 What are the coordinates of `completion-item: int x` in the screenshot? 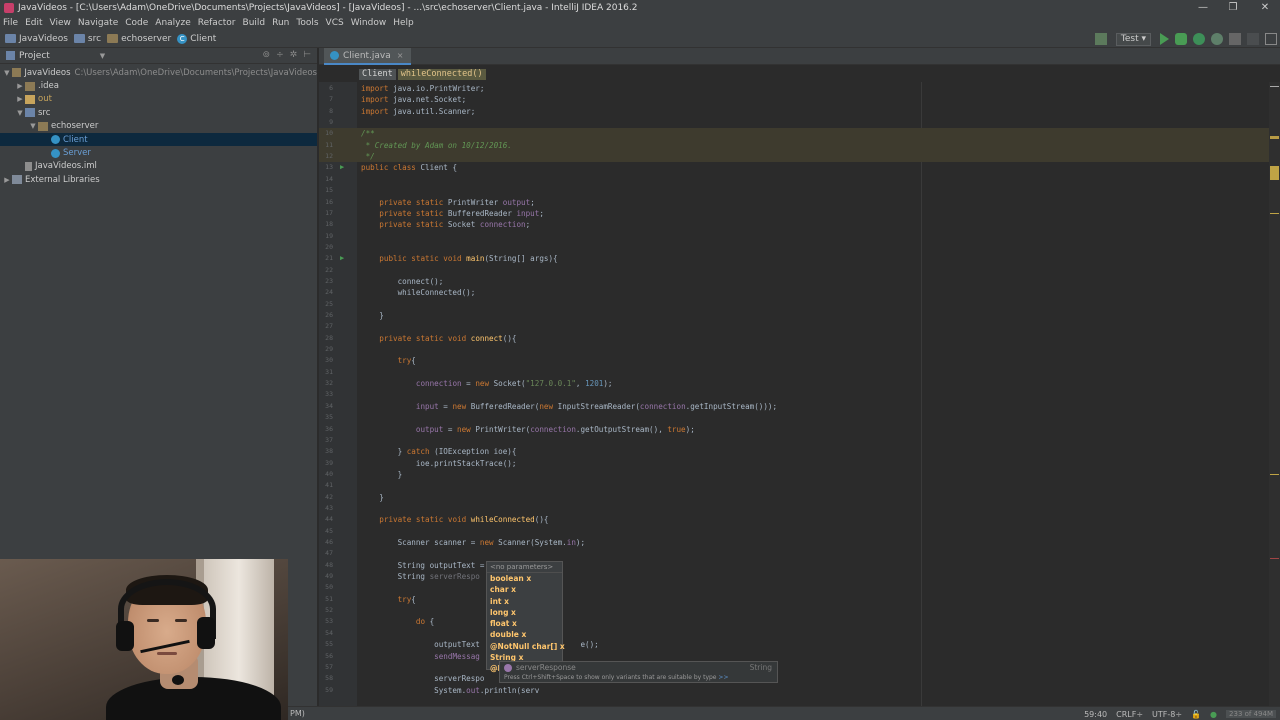 It's located at (524, 601).